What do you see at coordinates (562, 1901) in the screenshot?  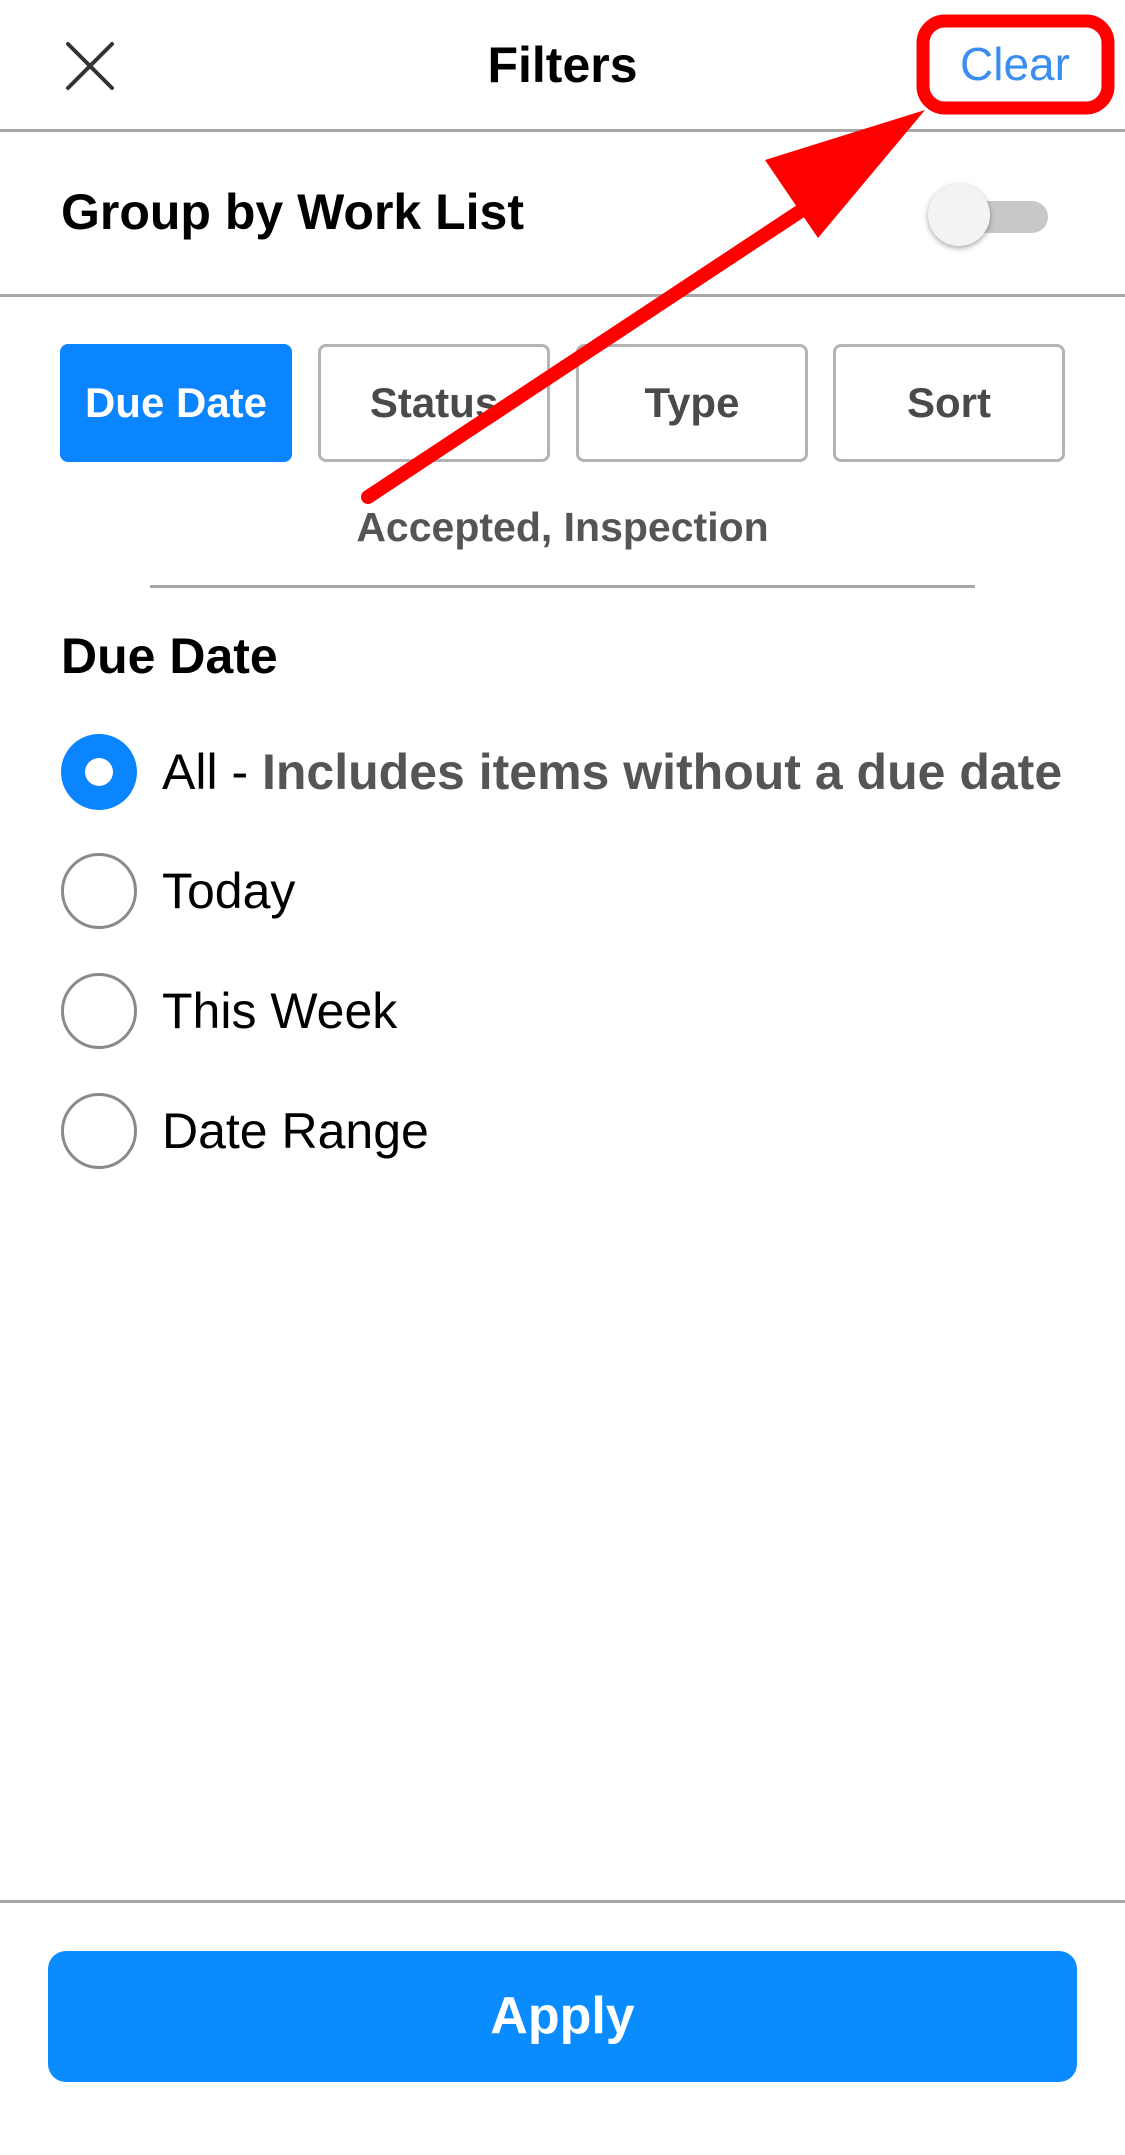 I see `footer-divider` at bounding box center [562, 1901].